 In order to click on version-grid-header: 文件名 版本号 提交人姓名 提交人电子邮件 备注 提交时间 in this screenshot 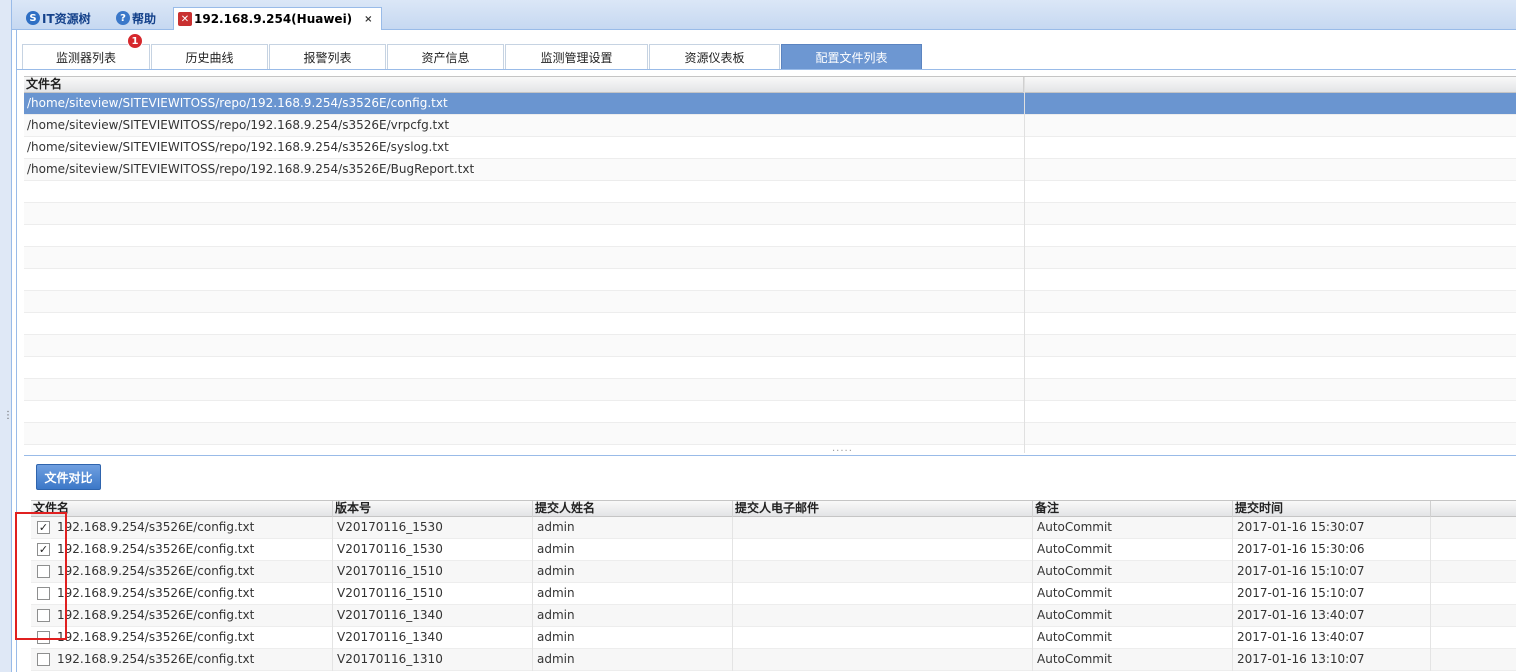, I will do `click(773, 509)`.